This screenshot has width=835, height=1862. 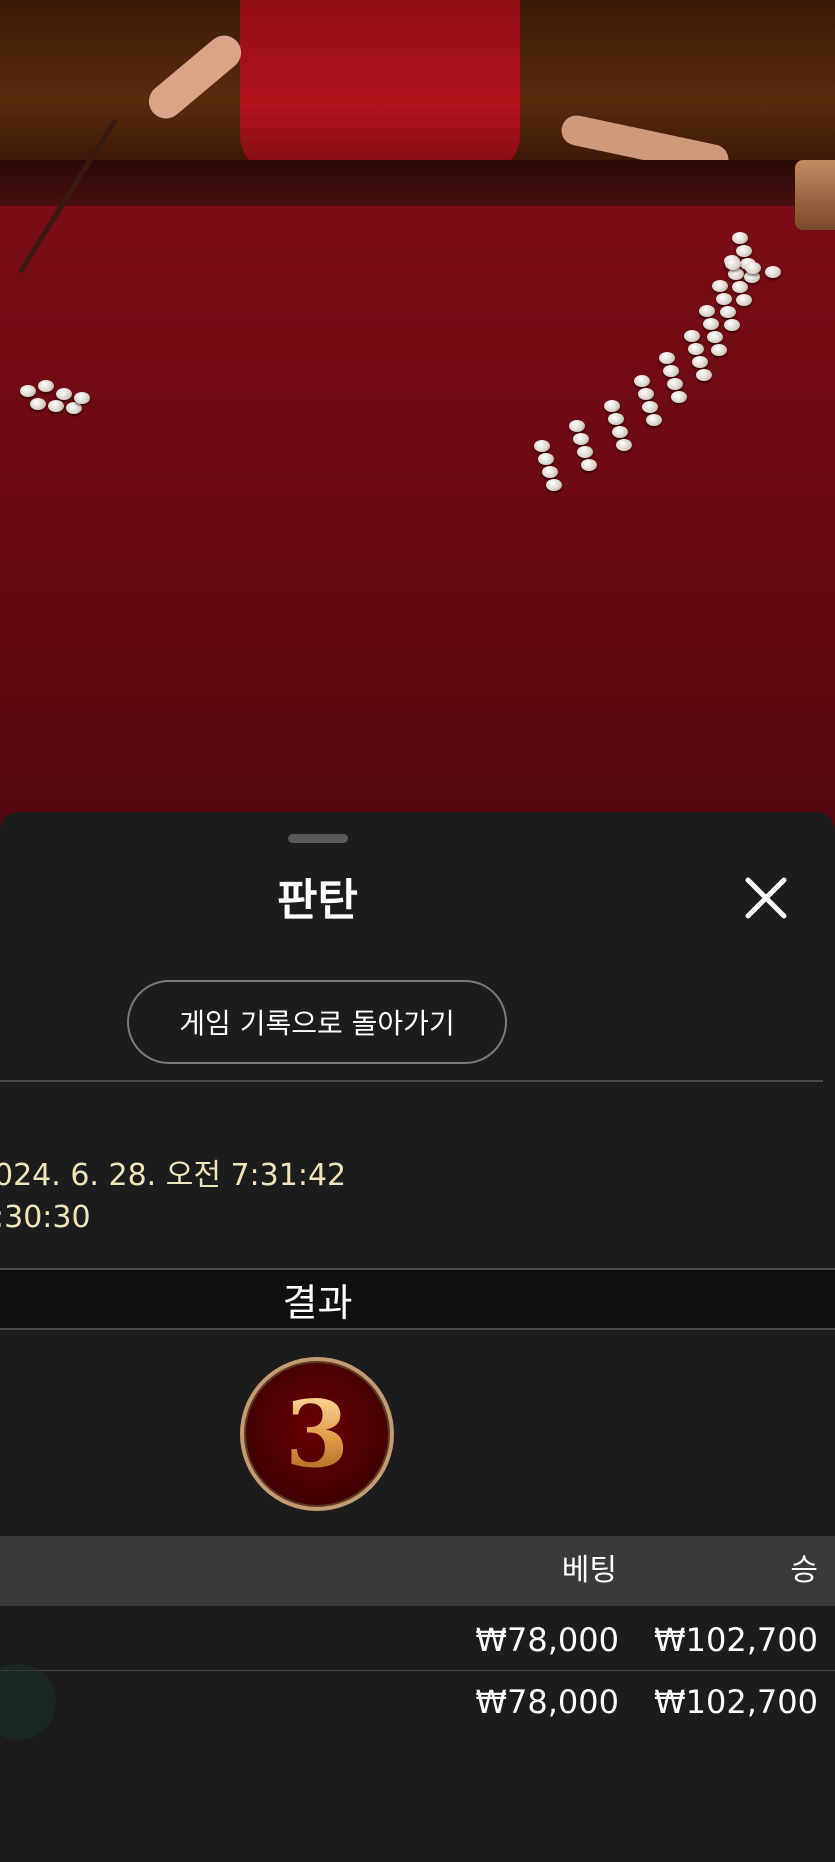 What do you see at coordinates (173, 1175) in the screenshot?
I see `game-datetime: 024. 6. 28. 오전 7:31:42` at bounding box center [173, 1175].